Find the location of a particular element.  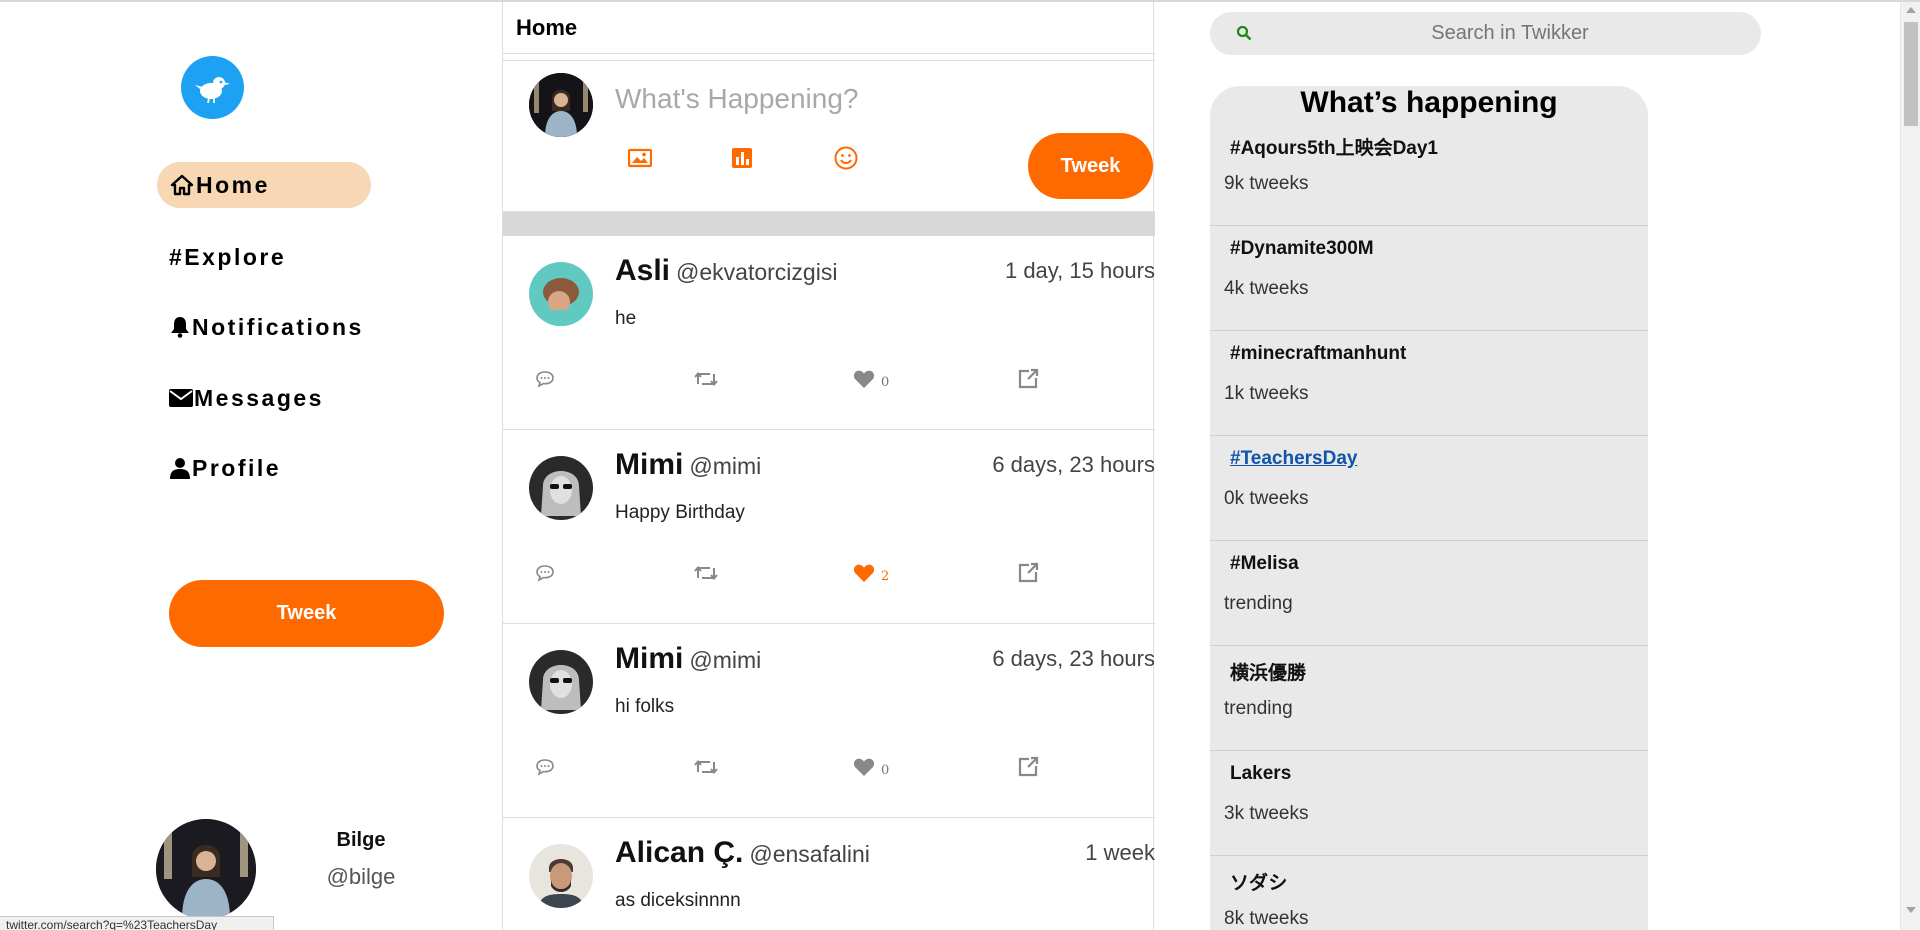

like-button: 2 is located at coordinates (871, 573).